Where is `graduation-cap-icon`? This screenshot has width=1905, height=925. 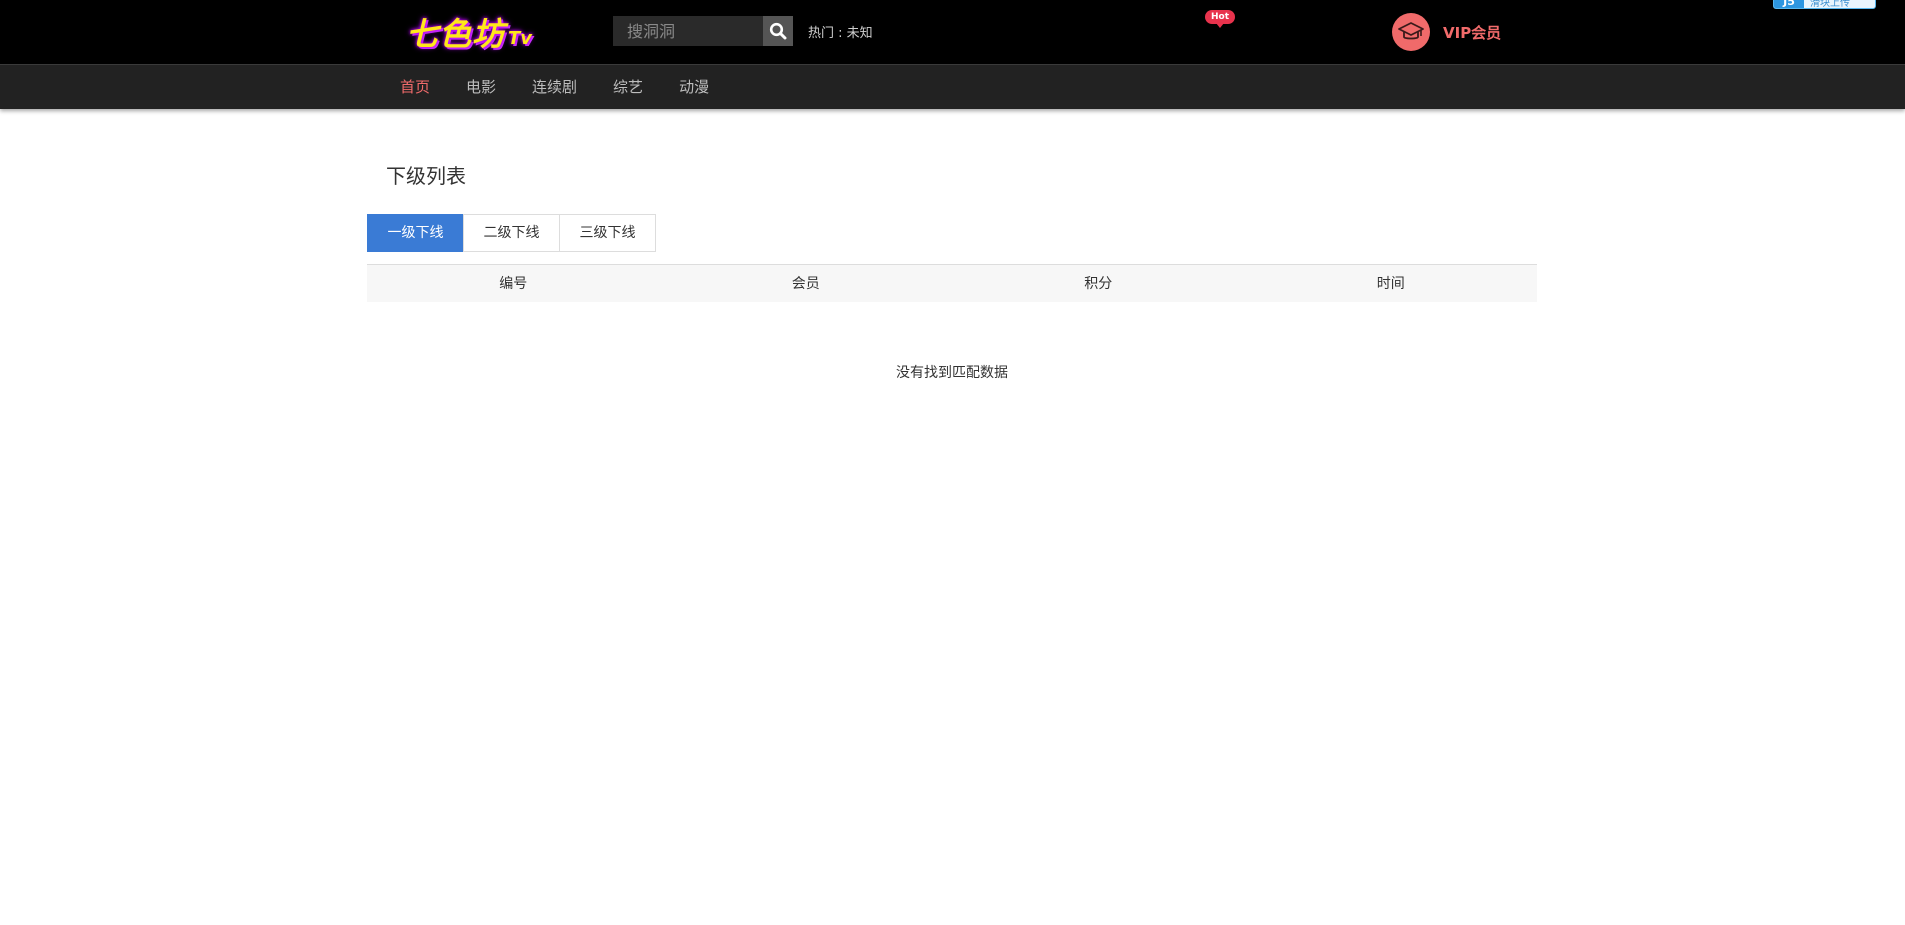 graduation-cap-icon is located at coordinates (1411, 32).